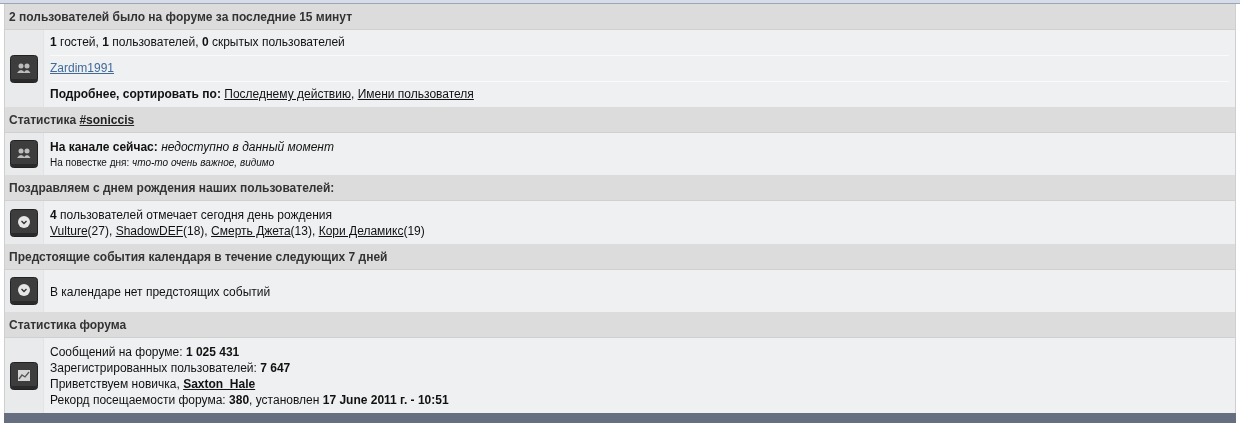  Describe the element at coordinates (160, 291) in the screenshot. I see `label-text: В календаре нет предстоящих событий` at that location.